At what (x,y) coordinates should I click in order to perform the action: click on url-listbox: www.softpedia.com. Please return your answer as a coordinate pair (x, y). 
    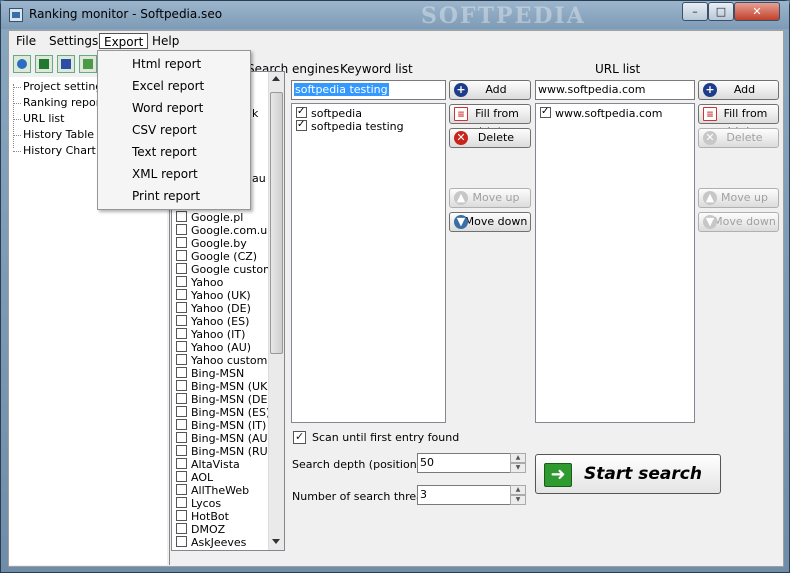
    Looking at the image, I should click on (615, 263).